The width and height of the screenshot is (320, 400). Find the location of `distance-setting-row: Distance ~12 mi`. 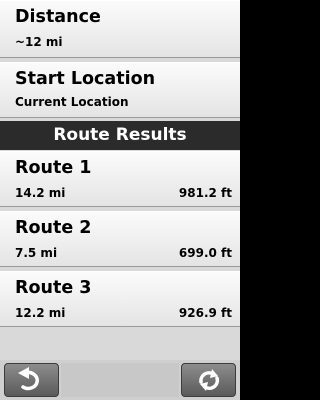

distance-setting-row: Distance ~12 mi is located at coordinates (120, 29).